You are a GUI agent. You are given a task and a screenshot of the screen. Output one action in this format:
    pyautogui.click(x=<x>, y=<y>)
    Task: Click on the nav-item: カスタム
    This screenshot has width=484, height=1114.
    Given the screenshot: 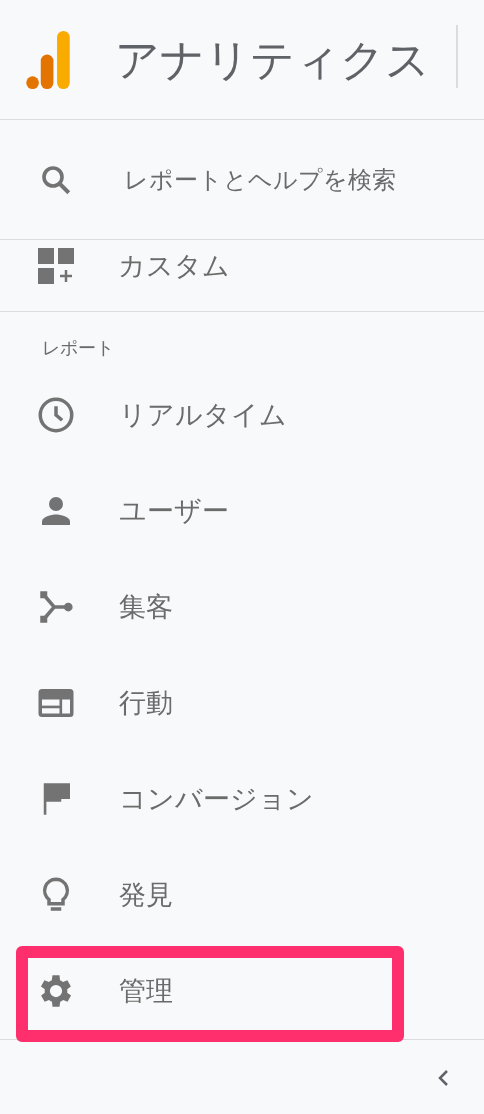 What is the action you would take?
    pyautogui.click(x=242, y=276)
    